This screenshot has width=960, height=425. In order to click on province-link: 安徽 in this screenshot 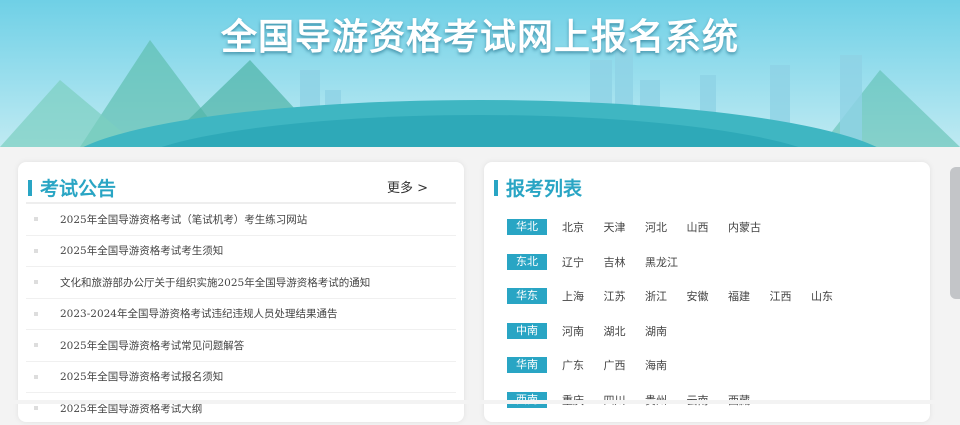, I will do `click(708, 296)`.